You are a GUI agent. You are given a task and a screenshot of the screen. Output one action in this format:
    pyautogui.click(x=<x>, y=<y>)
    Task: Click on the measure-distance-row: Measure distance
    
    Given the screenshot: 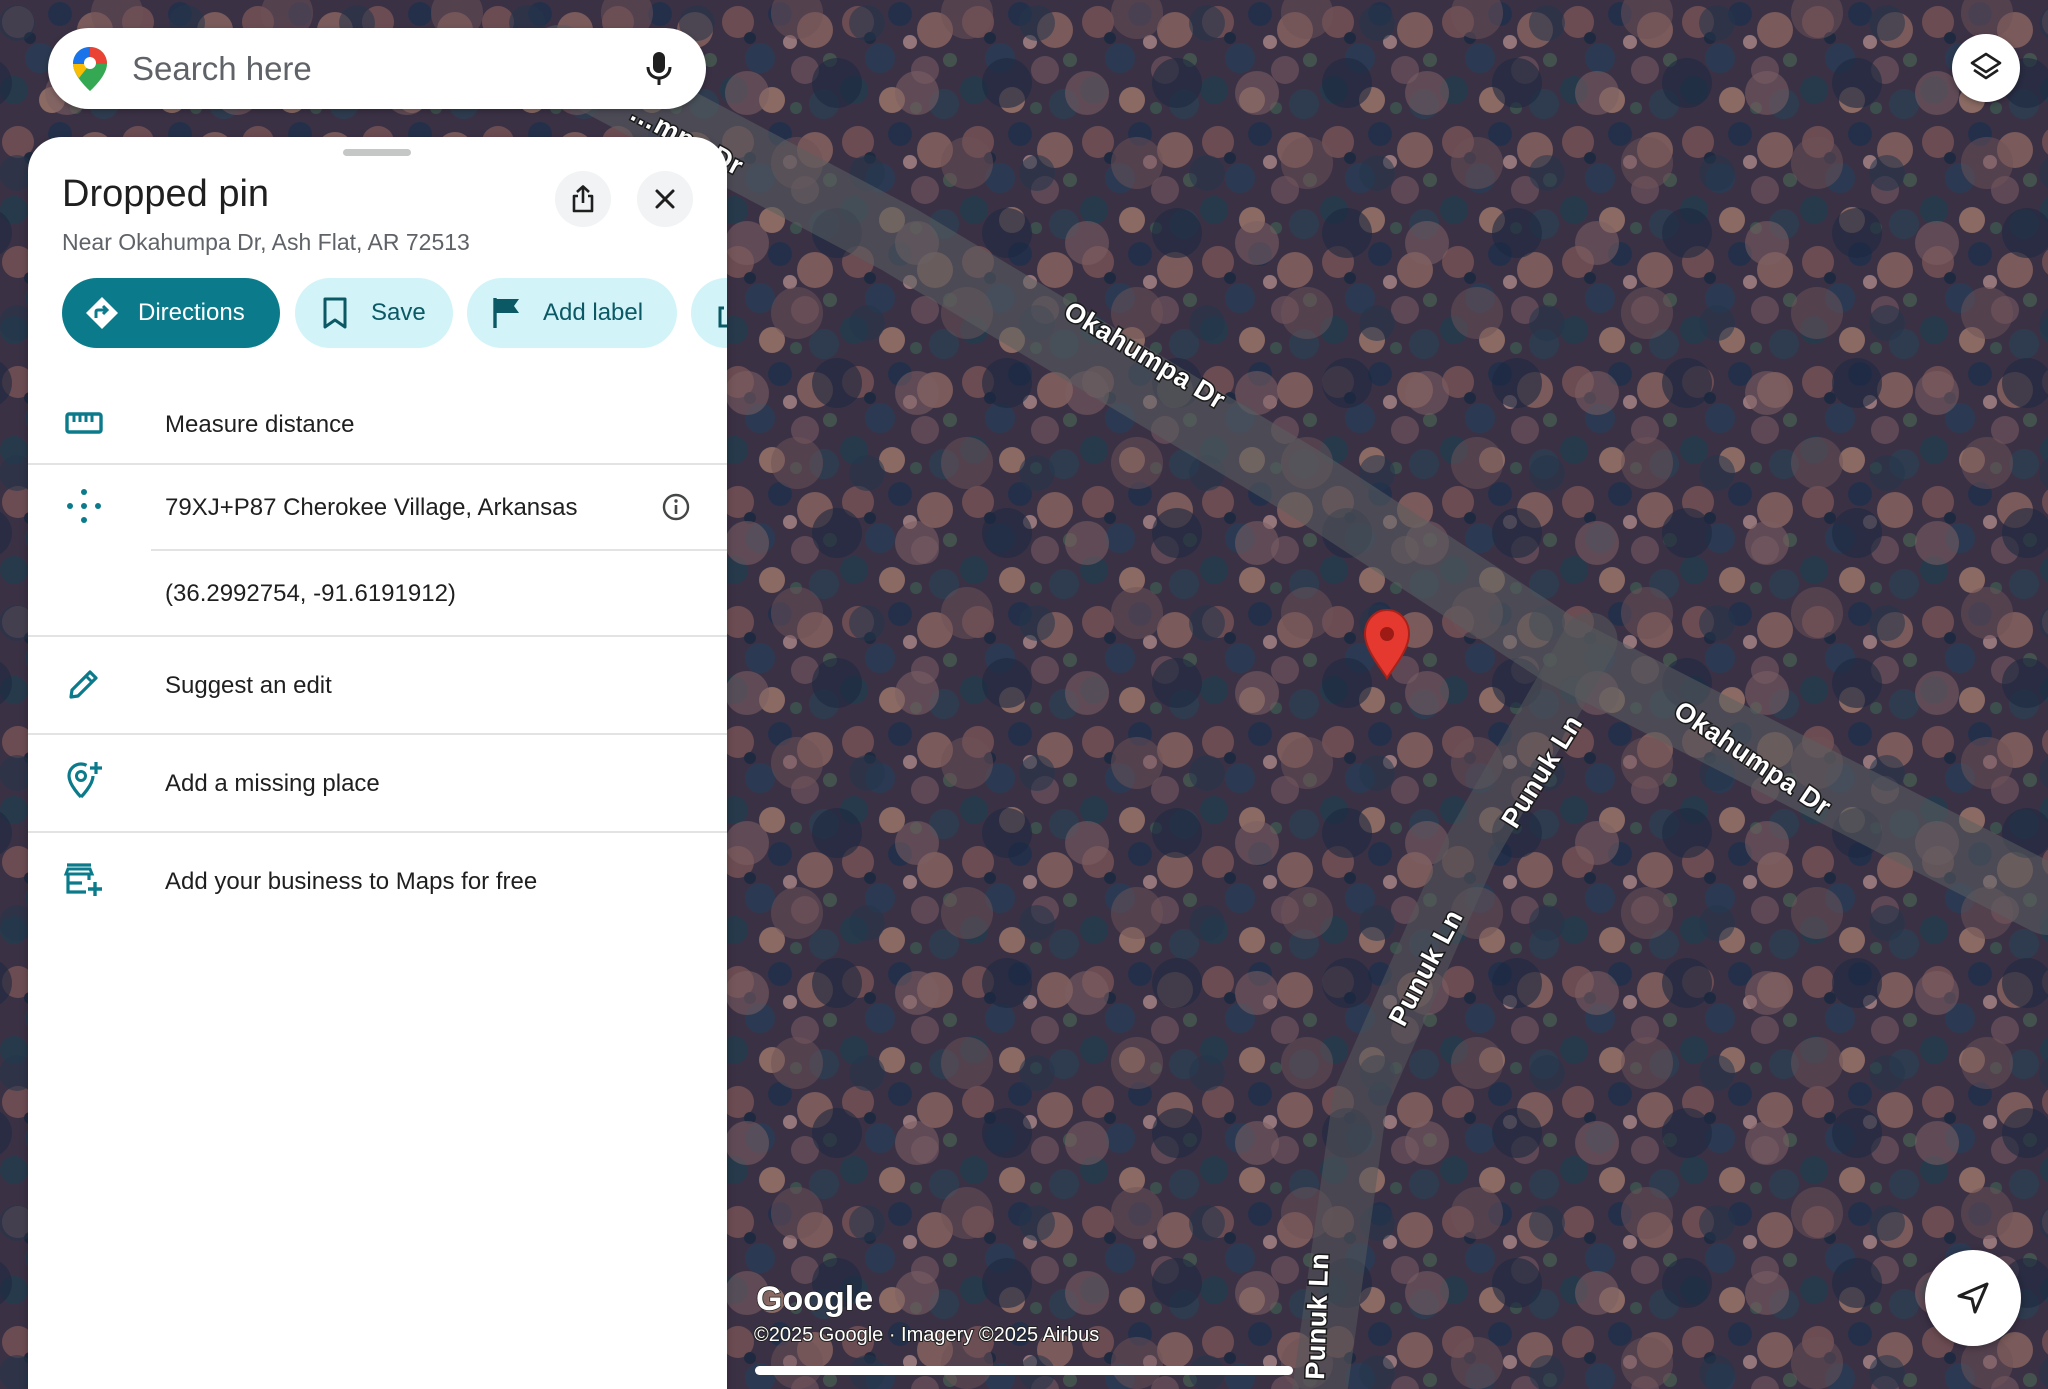 What is the action you would take?
    pyautogui.click(x=377, y=423)
    